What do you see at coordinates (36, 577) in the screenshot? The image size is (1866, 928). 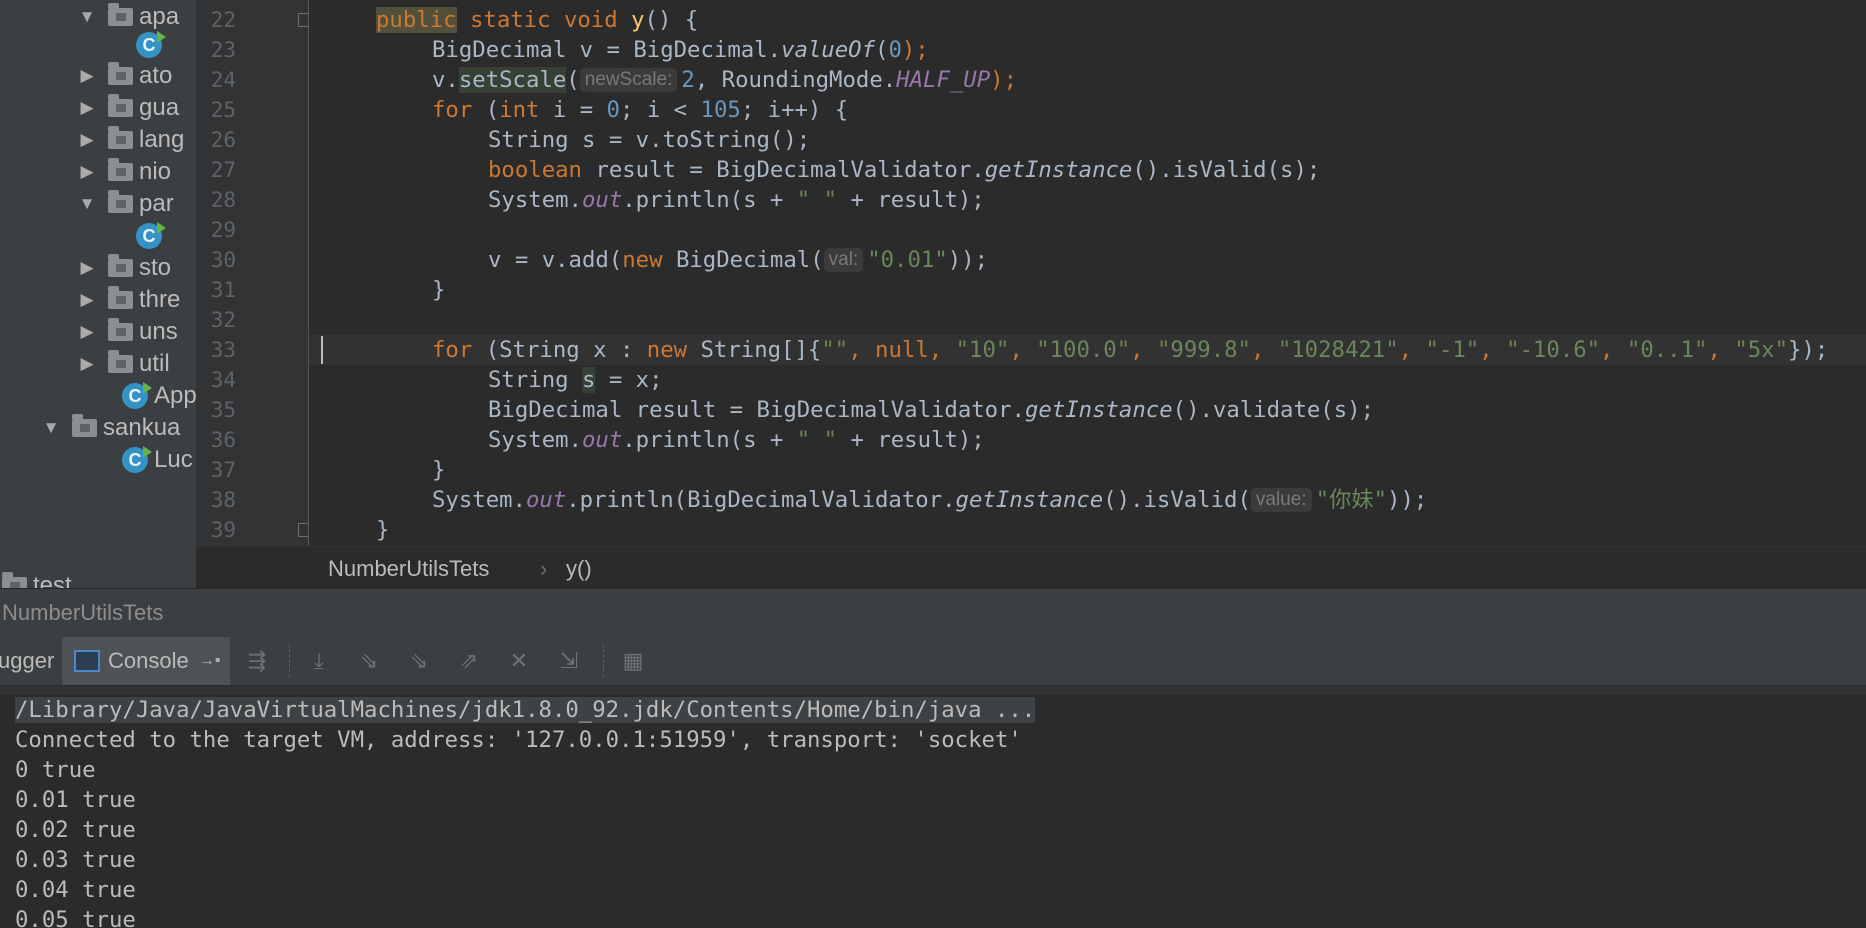 I see `tree-item-test: test` at bounding box center [36, 577].